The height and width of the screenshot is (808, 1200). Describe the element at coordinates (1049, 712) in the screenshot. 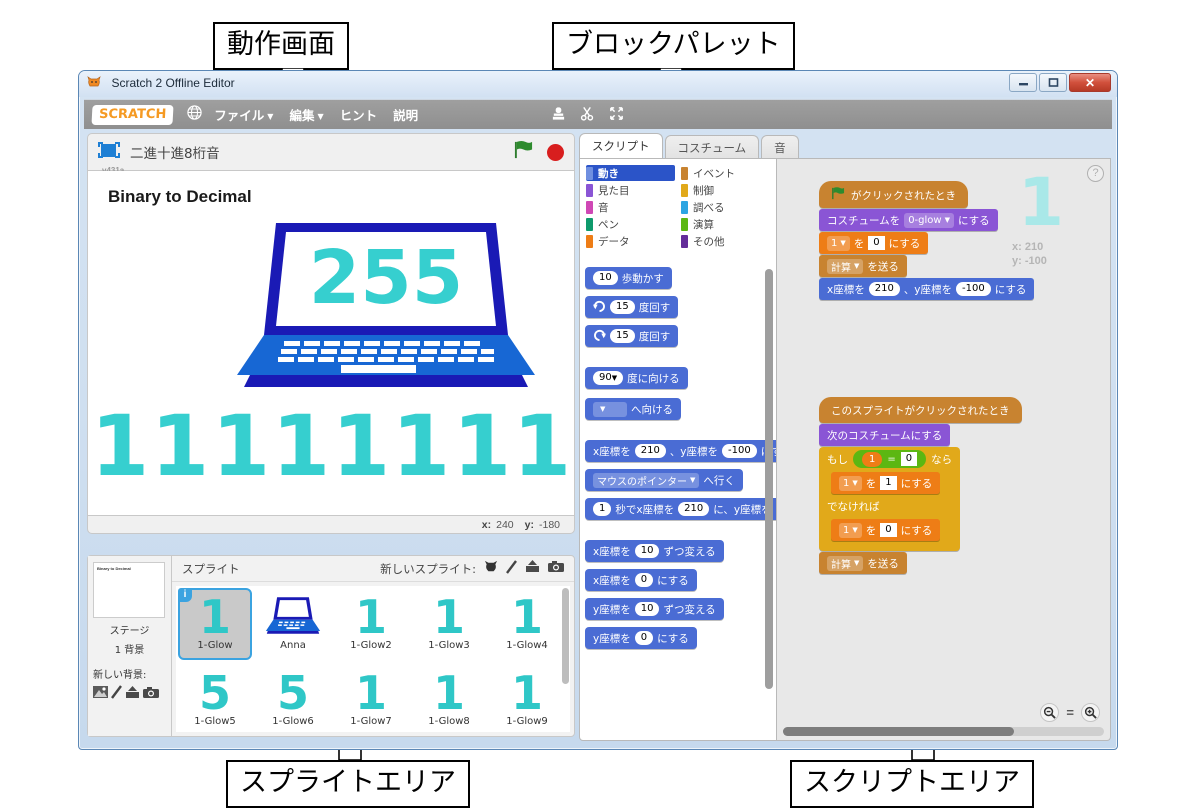

I see `zoom-out-button` at that location.